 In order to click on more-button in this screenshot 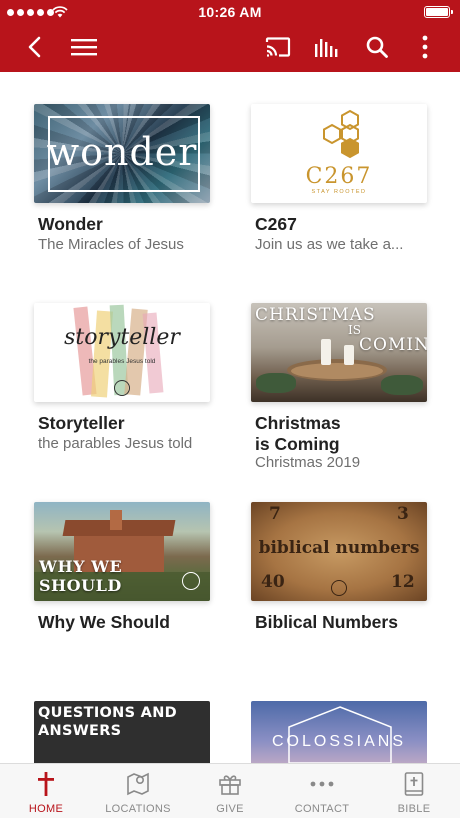, I will do `click(425, 47)`.